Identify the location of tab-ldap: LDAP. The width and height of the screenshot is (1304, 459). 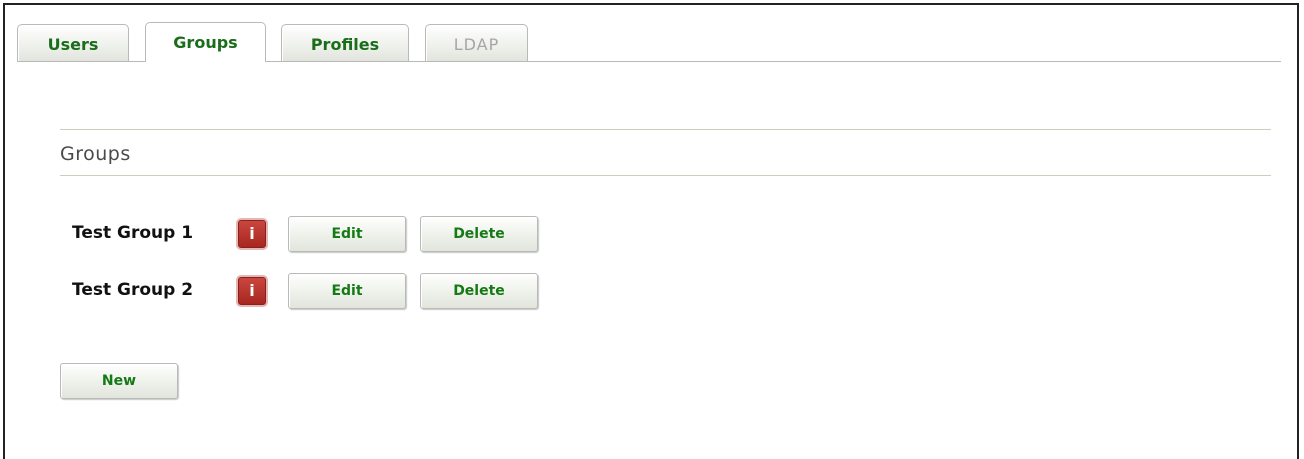
(476, 42).